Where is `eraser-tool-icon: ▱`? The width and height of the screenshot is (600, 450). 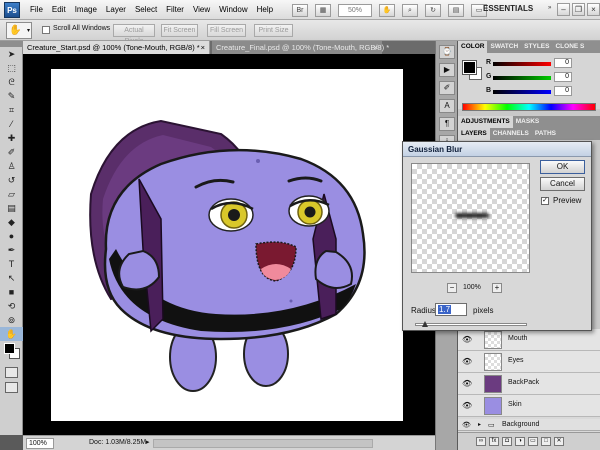
eraser-tool-icon: ▱ is located at coordinates (11, 194).